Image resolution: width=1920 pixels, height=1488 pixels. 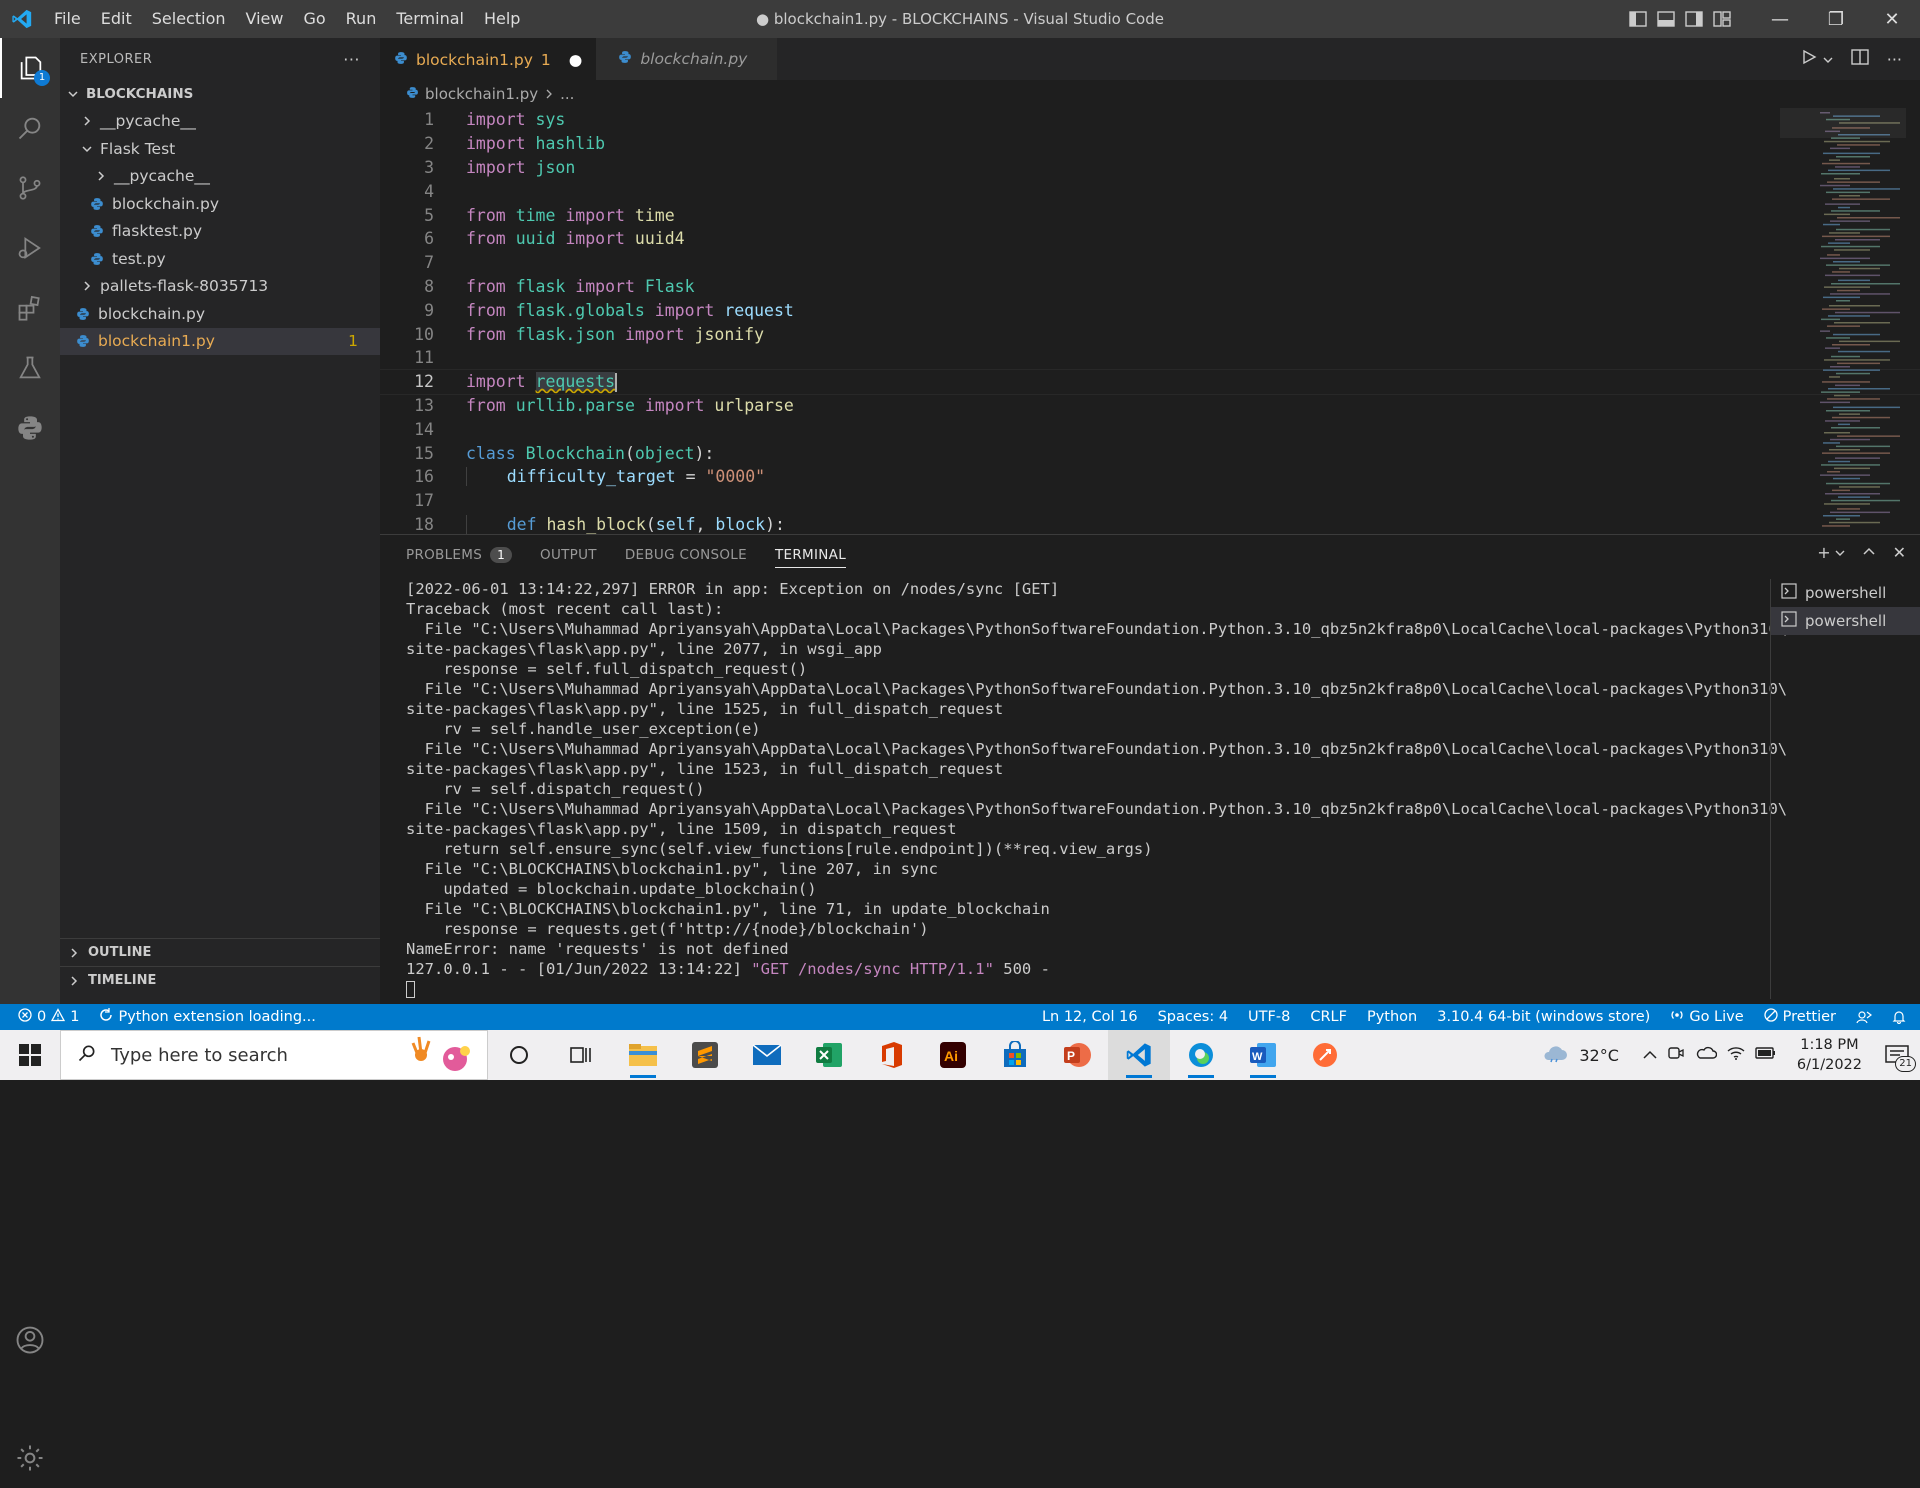 What do you see at coordinates (705, 1055) in the screenshot?
I see `sublime-text-icon` at bounding box center [705, 1055].